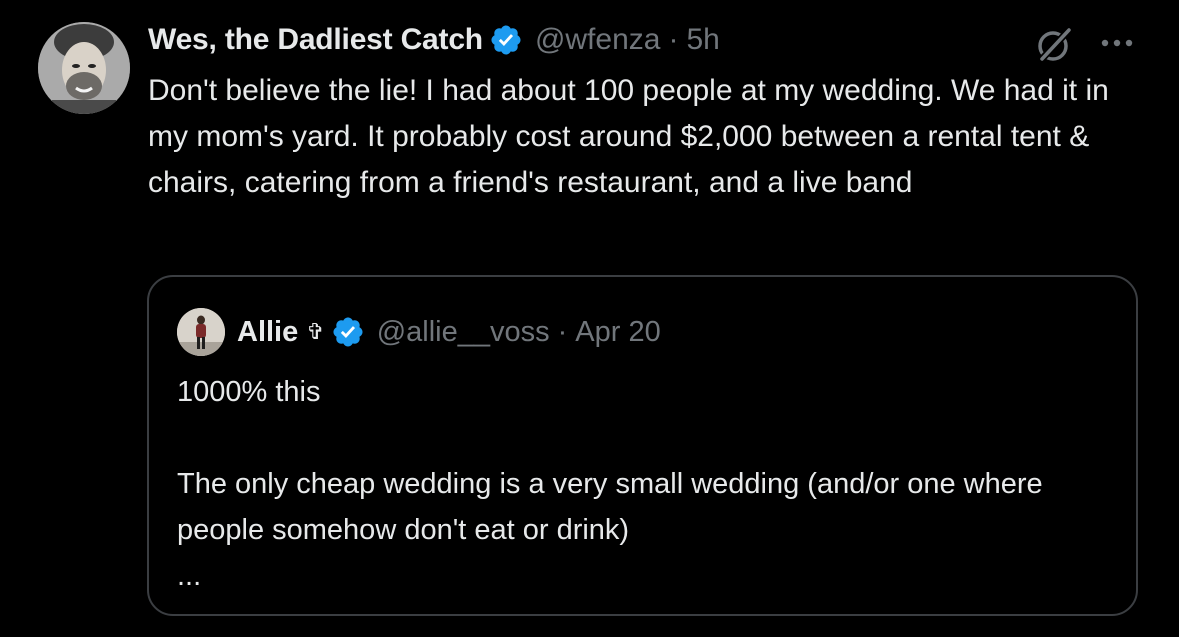  Describe the element at coordinates (315, 331) in the screenshot. I see `cross-emoji: ✞` at that location.